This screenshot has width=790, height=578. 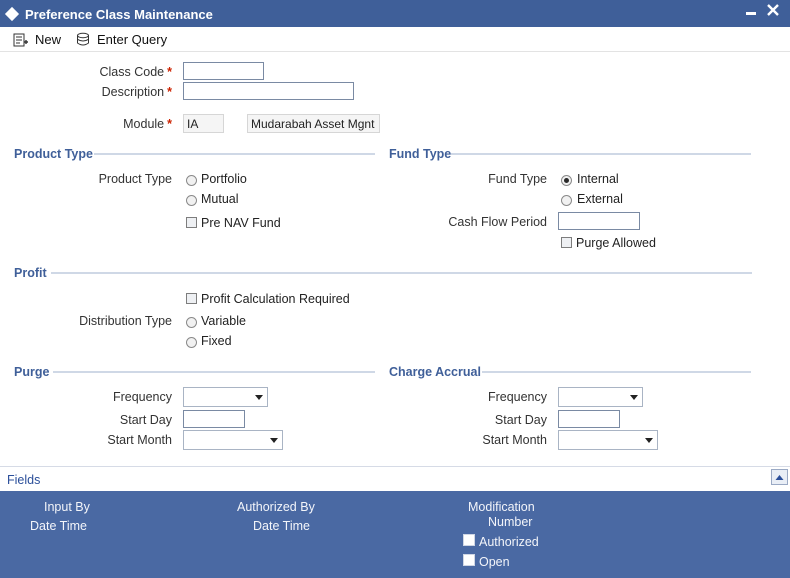 What do you see at coordinates (241, 223) in the screenshot?
I see `pre-nav-fund-label: Pre NAV Fund` at bounding box center [241, 223].